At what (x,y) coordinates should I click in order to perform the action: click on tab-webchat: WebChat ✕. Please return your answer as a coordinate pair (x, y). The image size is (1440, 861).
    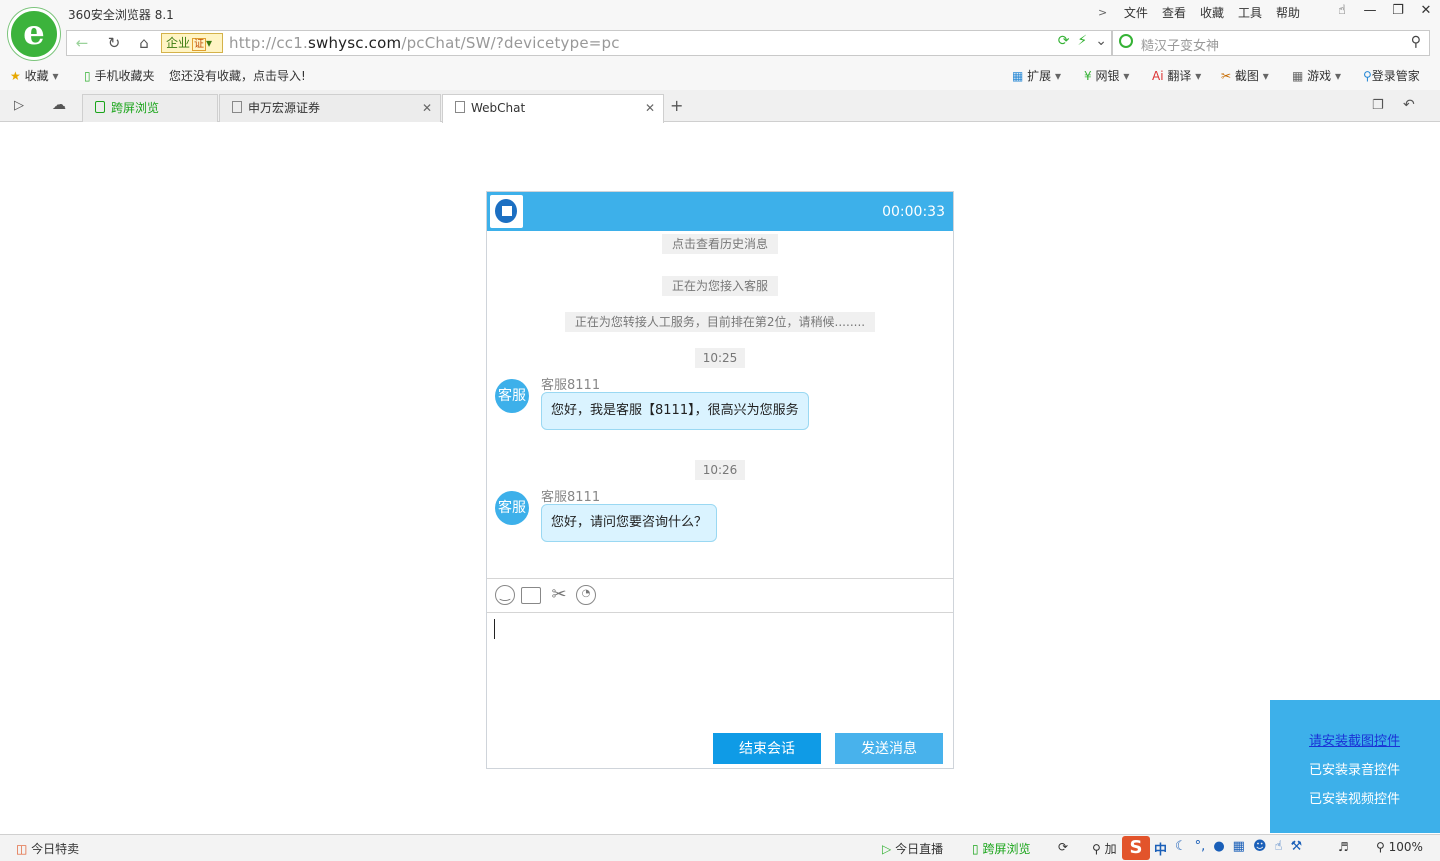
    Looking at the image, I should click on (553, 108).